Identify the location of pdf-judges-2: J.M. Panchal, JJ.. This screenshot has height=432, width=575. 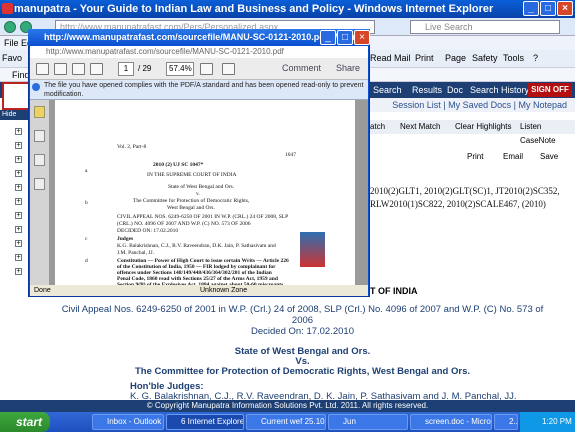
(135, 253).